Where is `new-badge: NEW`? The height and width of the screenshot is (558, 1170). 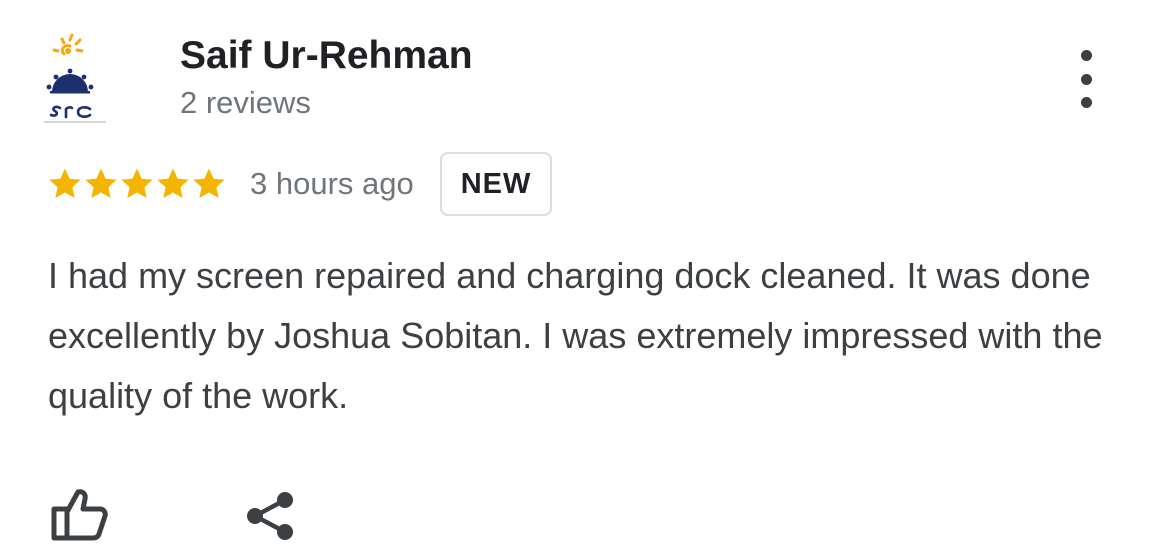 new-badge: NEW is located at coordinates (496, 184).